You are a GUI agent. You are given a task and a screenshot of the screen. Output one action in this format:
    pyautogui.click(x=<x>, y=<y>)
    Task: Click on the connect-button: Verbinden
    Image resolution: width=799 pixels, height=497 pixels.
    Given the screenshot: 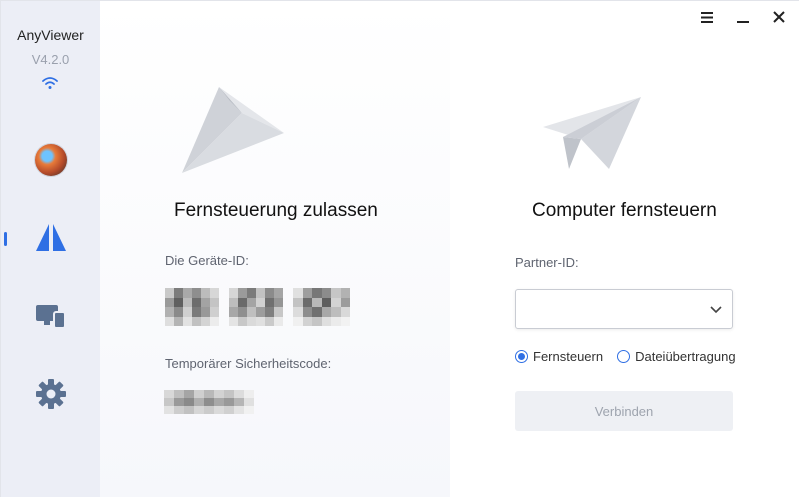 What is the action you would take?
    pyautogui.click(x=624, y=411)
    